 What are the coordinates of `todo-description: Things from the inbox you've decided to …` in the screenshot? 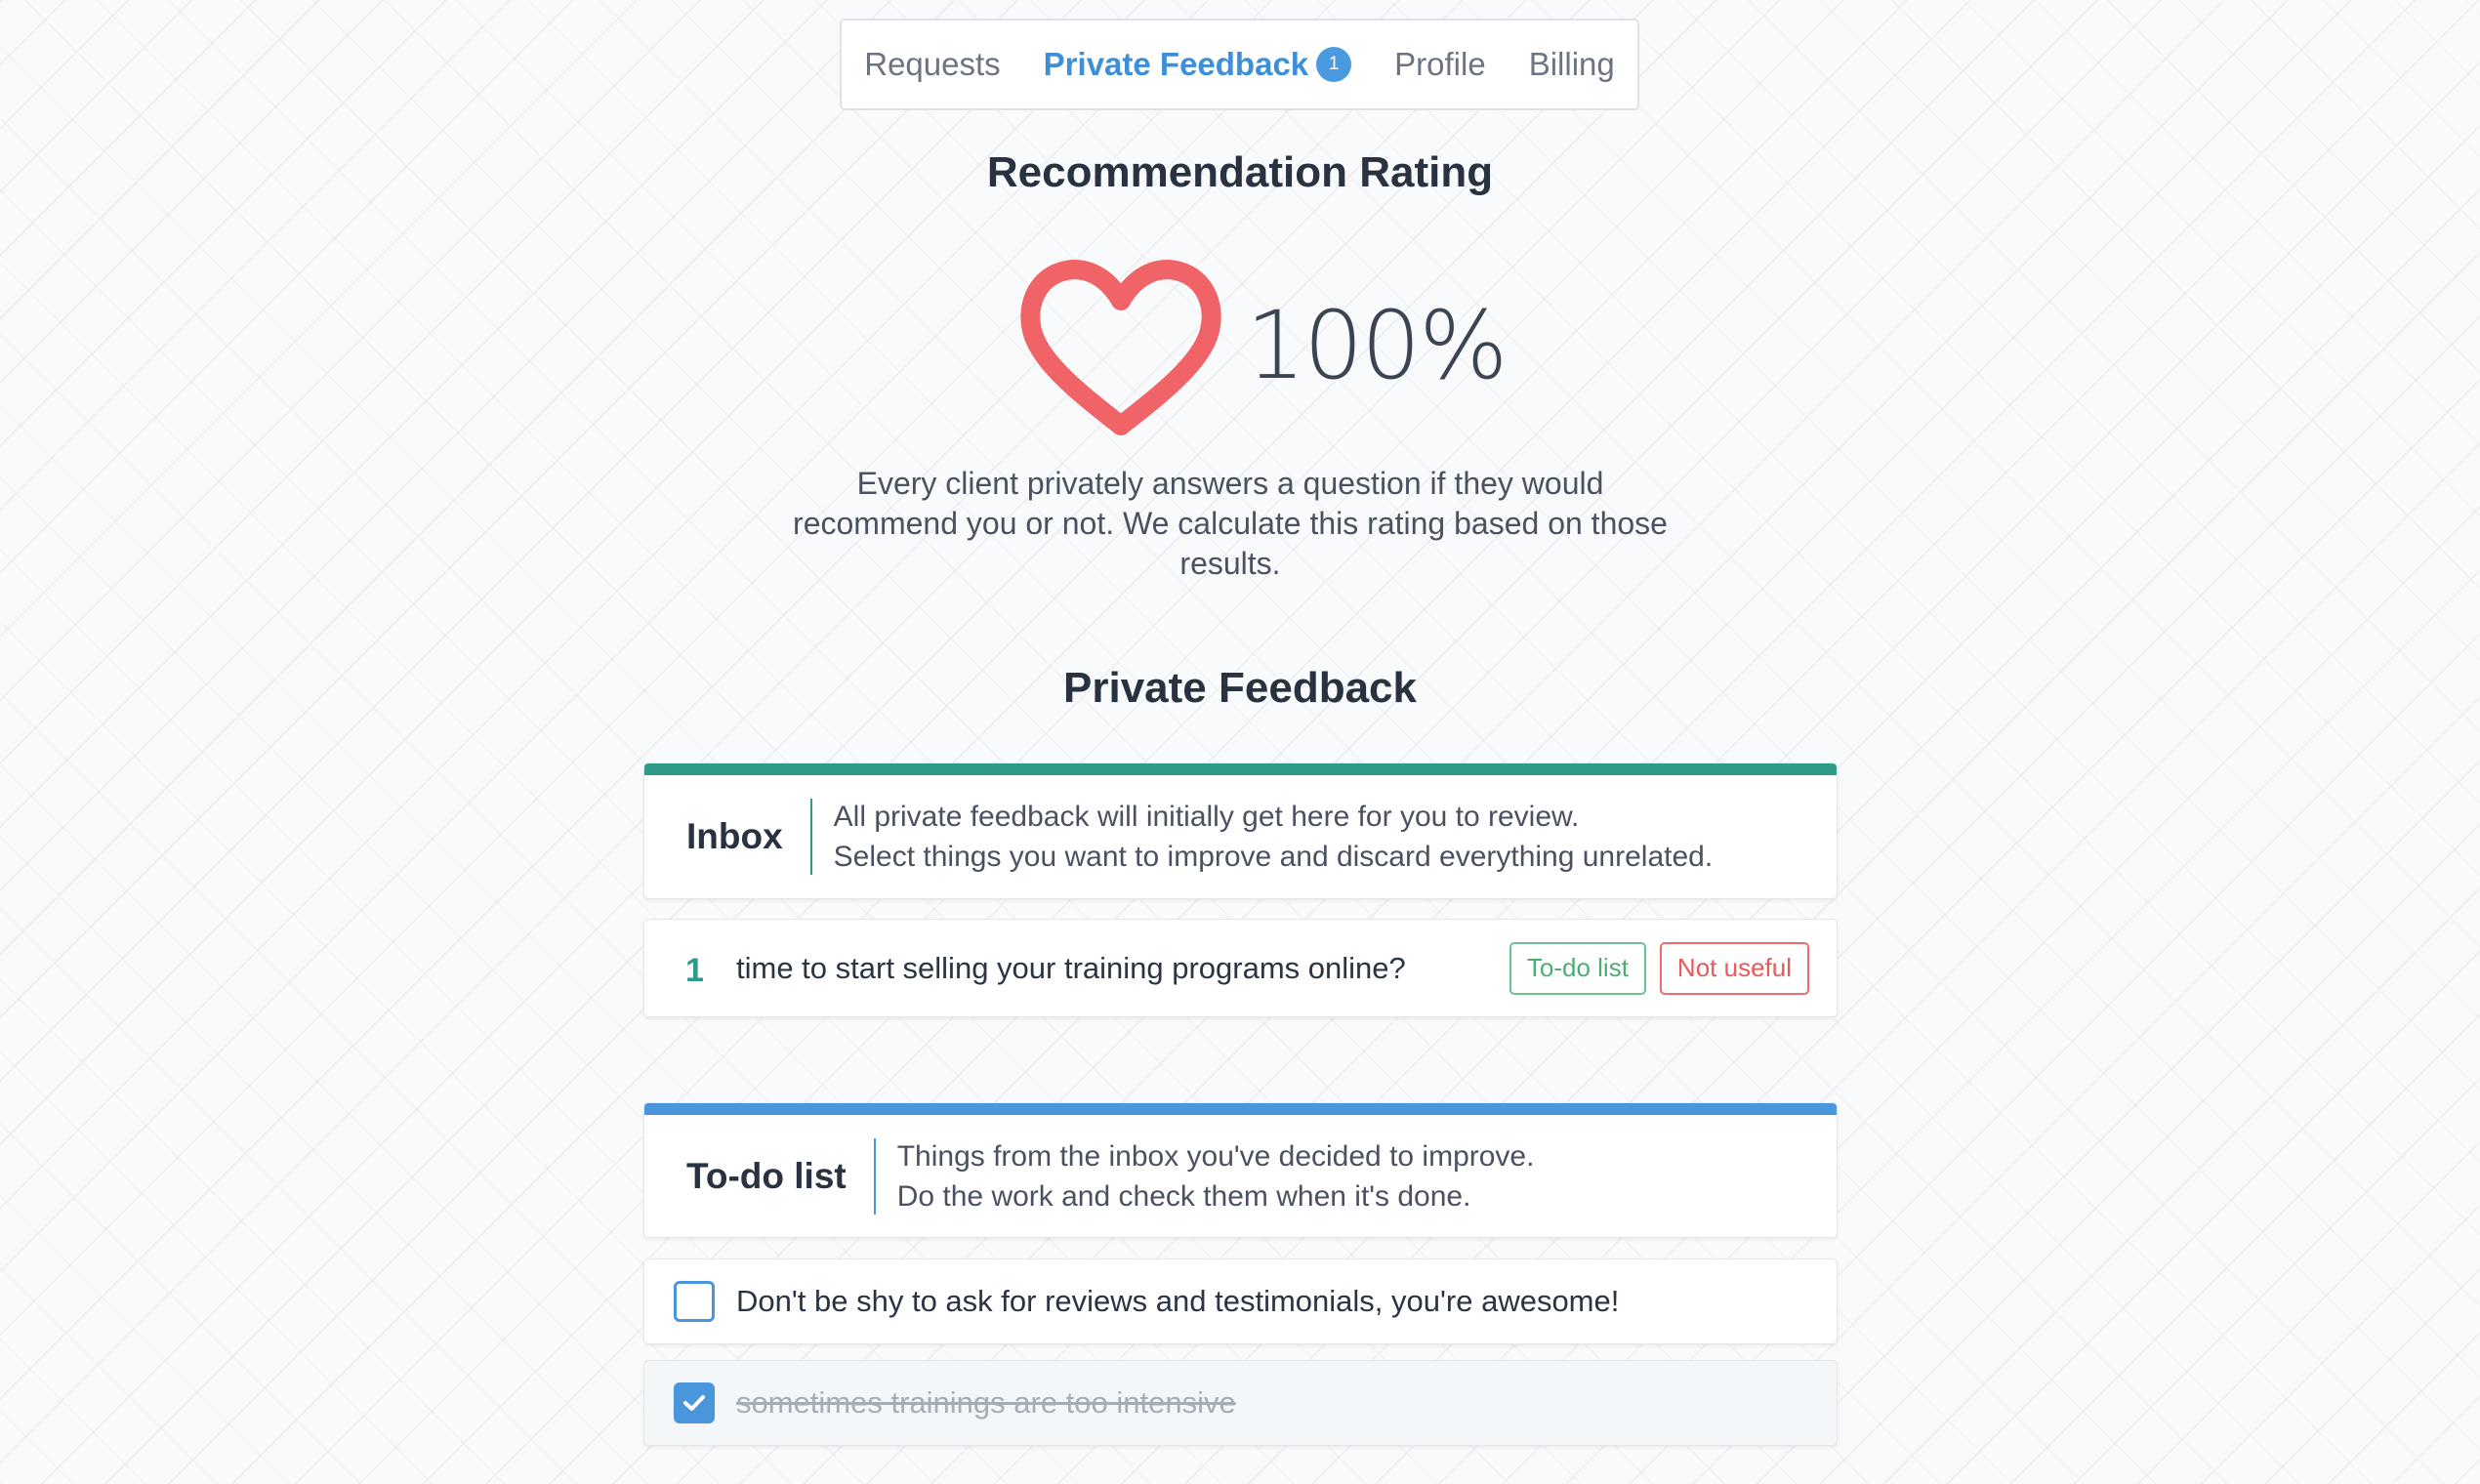 It's located at (1205, 1176).